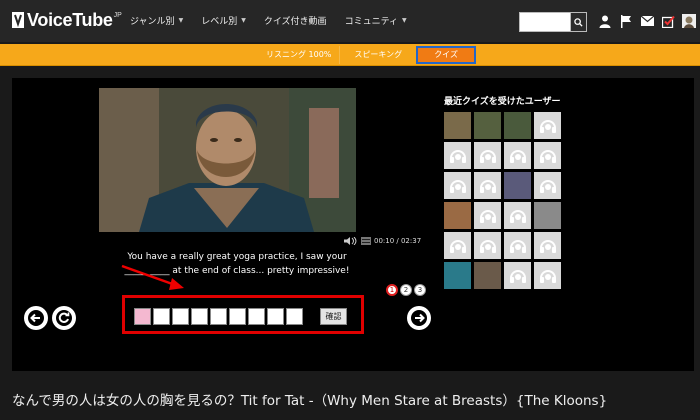 Image resolution: width=700 pixels, height=420 pixels. I want to click on logo: VoiceTube JP, so click(67, 20).